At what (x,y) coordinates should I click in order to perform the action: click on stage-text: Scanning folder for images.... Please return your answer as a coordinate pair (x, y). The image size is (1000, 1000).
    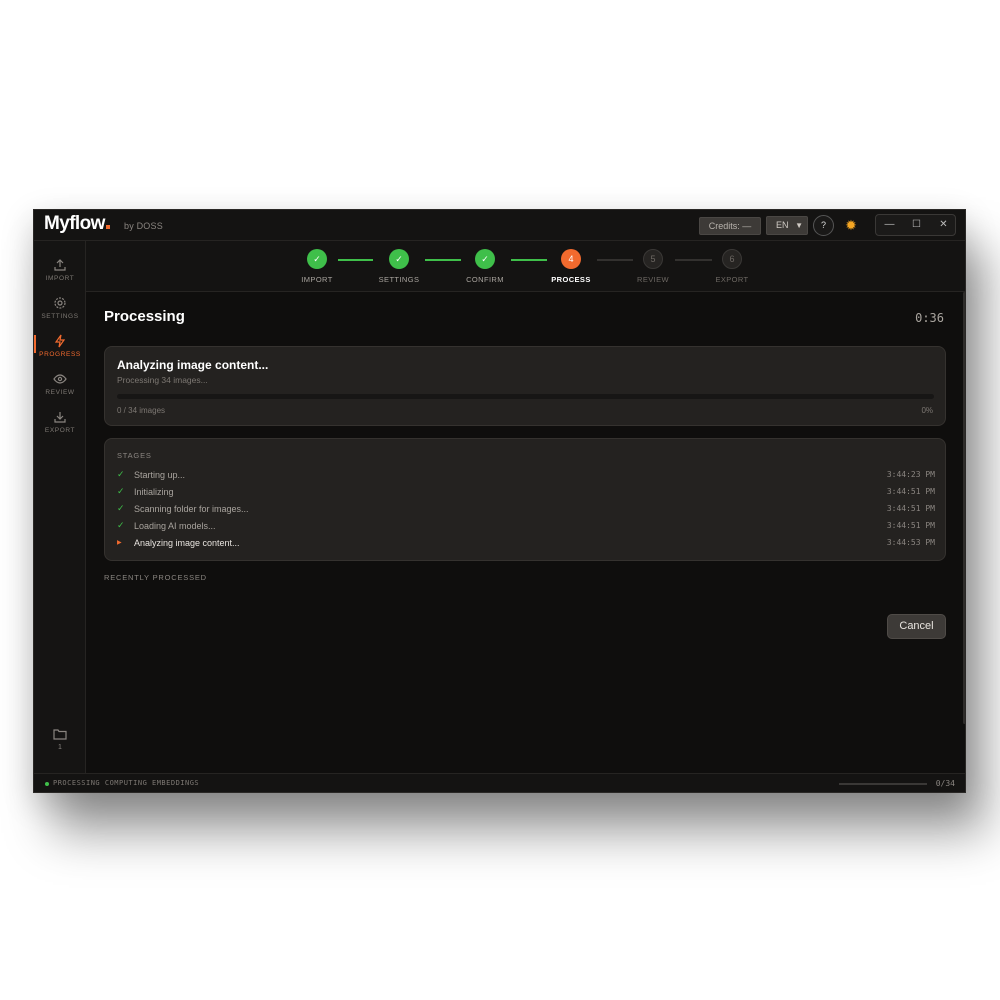
    Looking at the image, I should click on (191, 509).